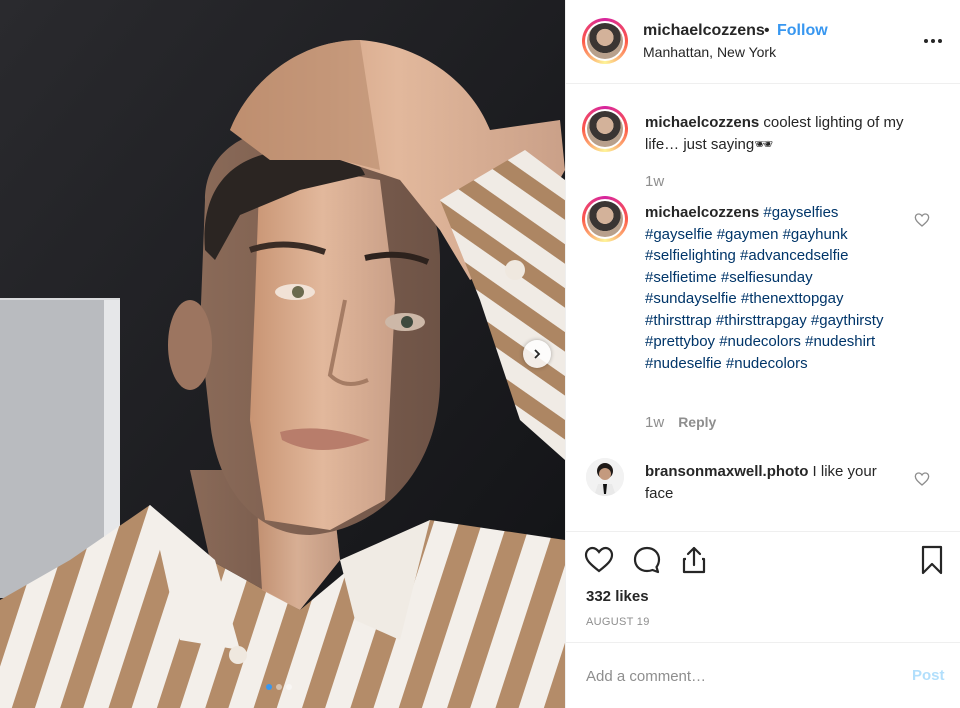 The image size is (960, 708). Describe the element at coordinates (618, 622) in the screenshot. I see `post-date: AUGUST 19` at that location.